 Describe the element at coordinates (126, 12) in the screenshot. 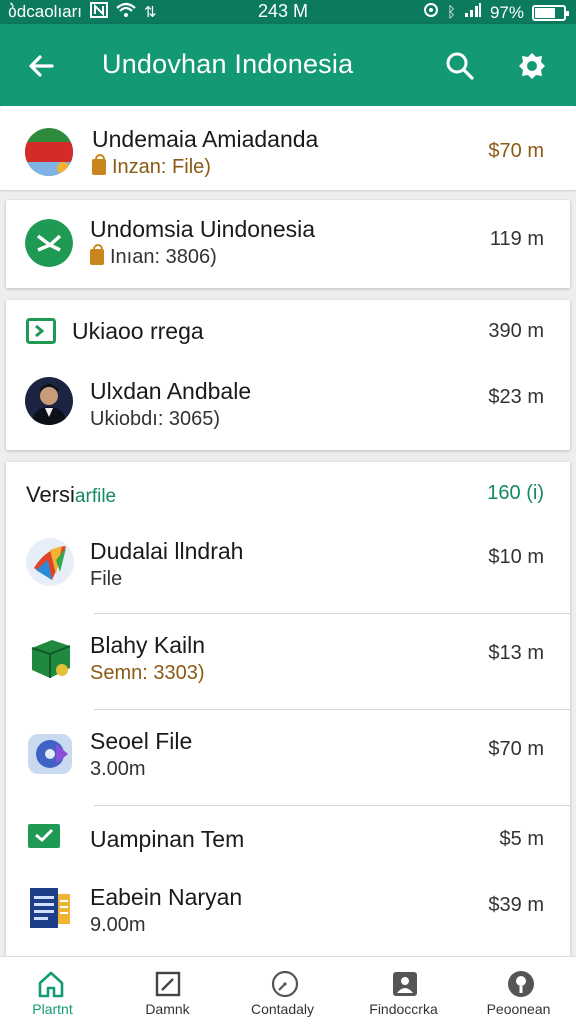

I see `wifi-icon` at that location.